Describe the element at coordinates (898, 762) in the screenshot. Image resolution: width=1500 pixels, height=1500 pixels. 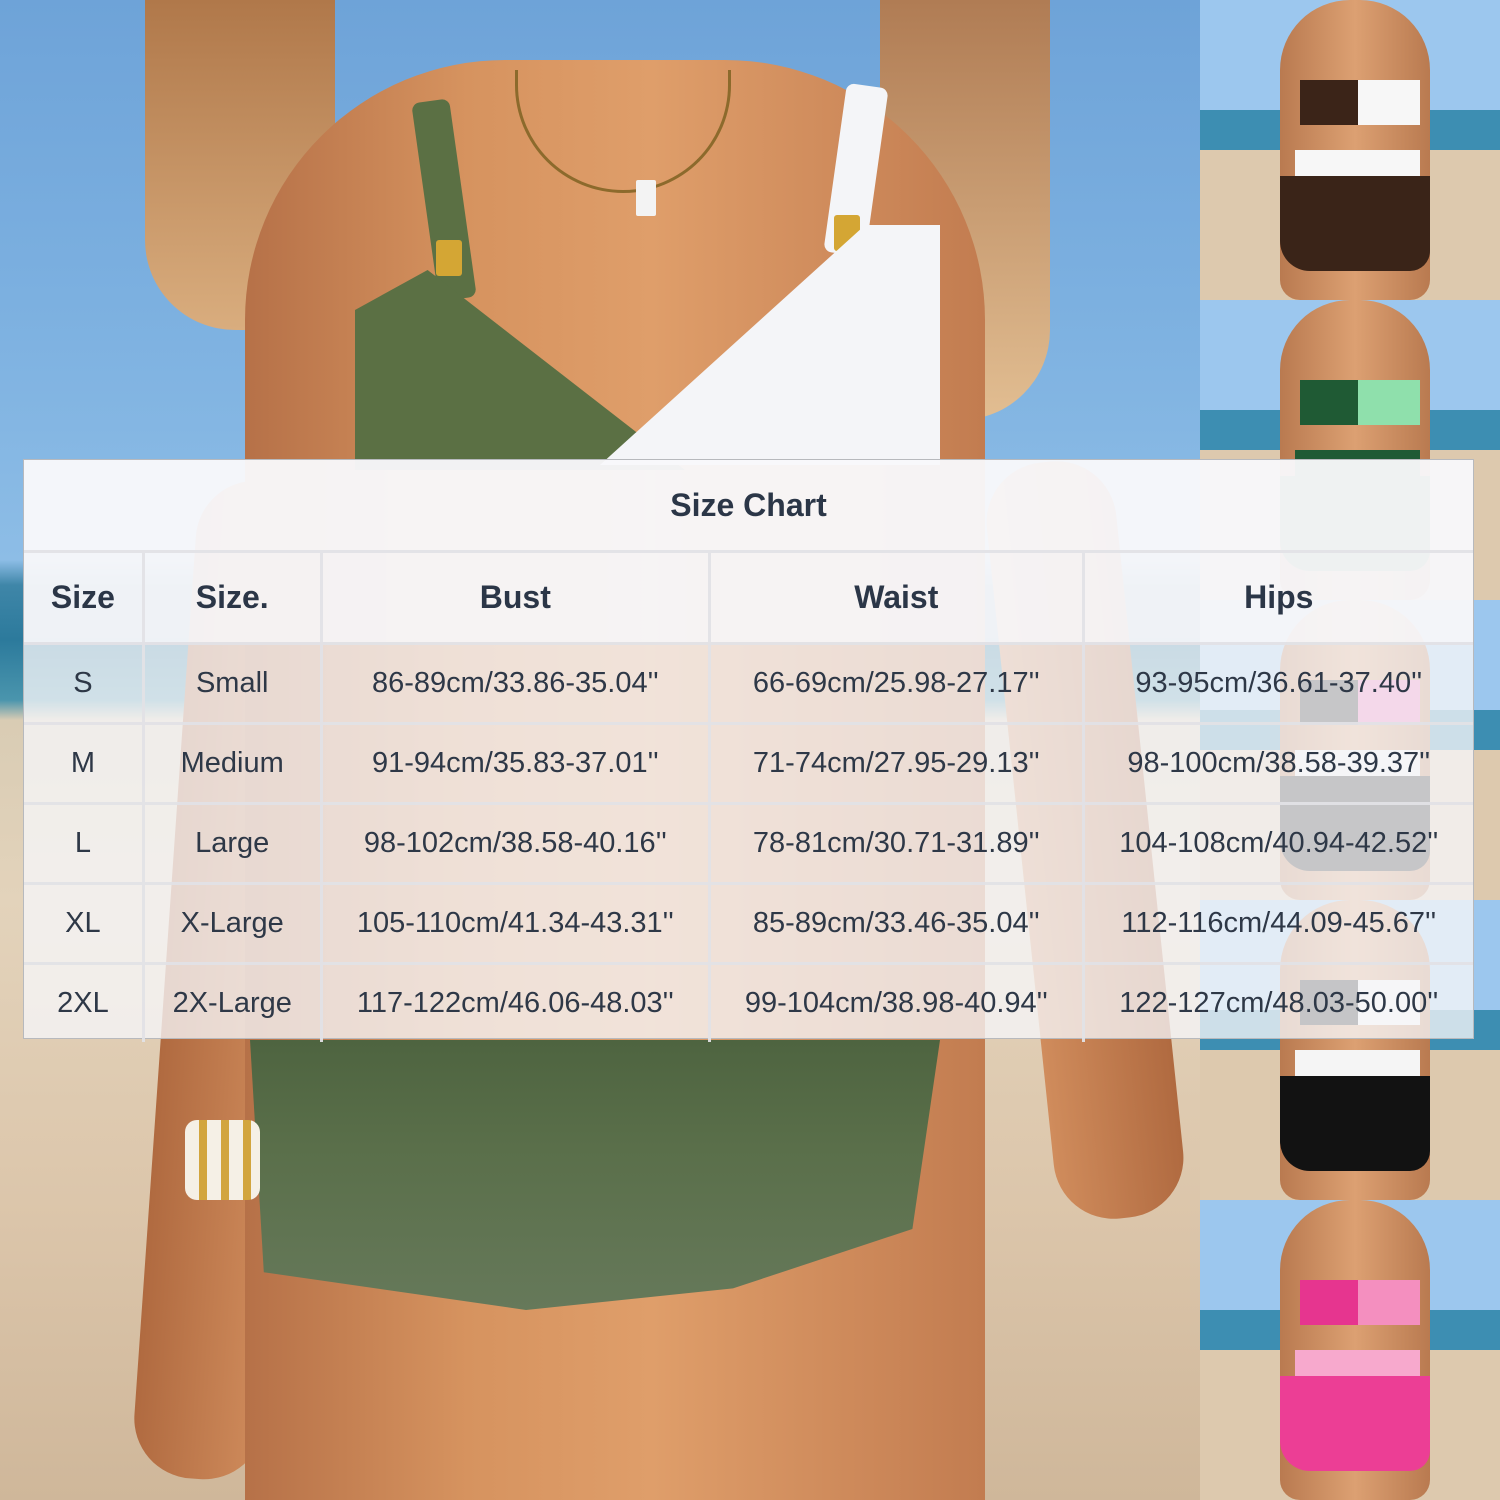
I see `cell-waist: 71-74cm/27.95-29.13''` at that location.